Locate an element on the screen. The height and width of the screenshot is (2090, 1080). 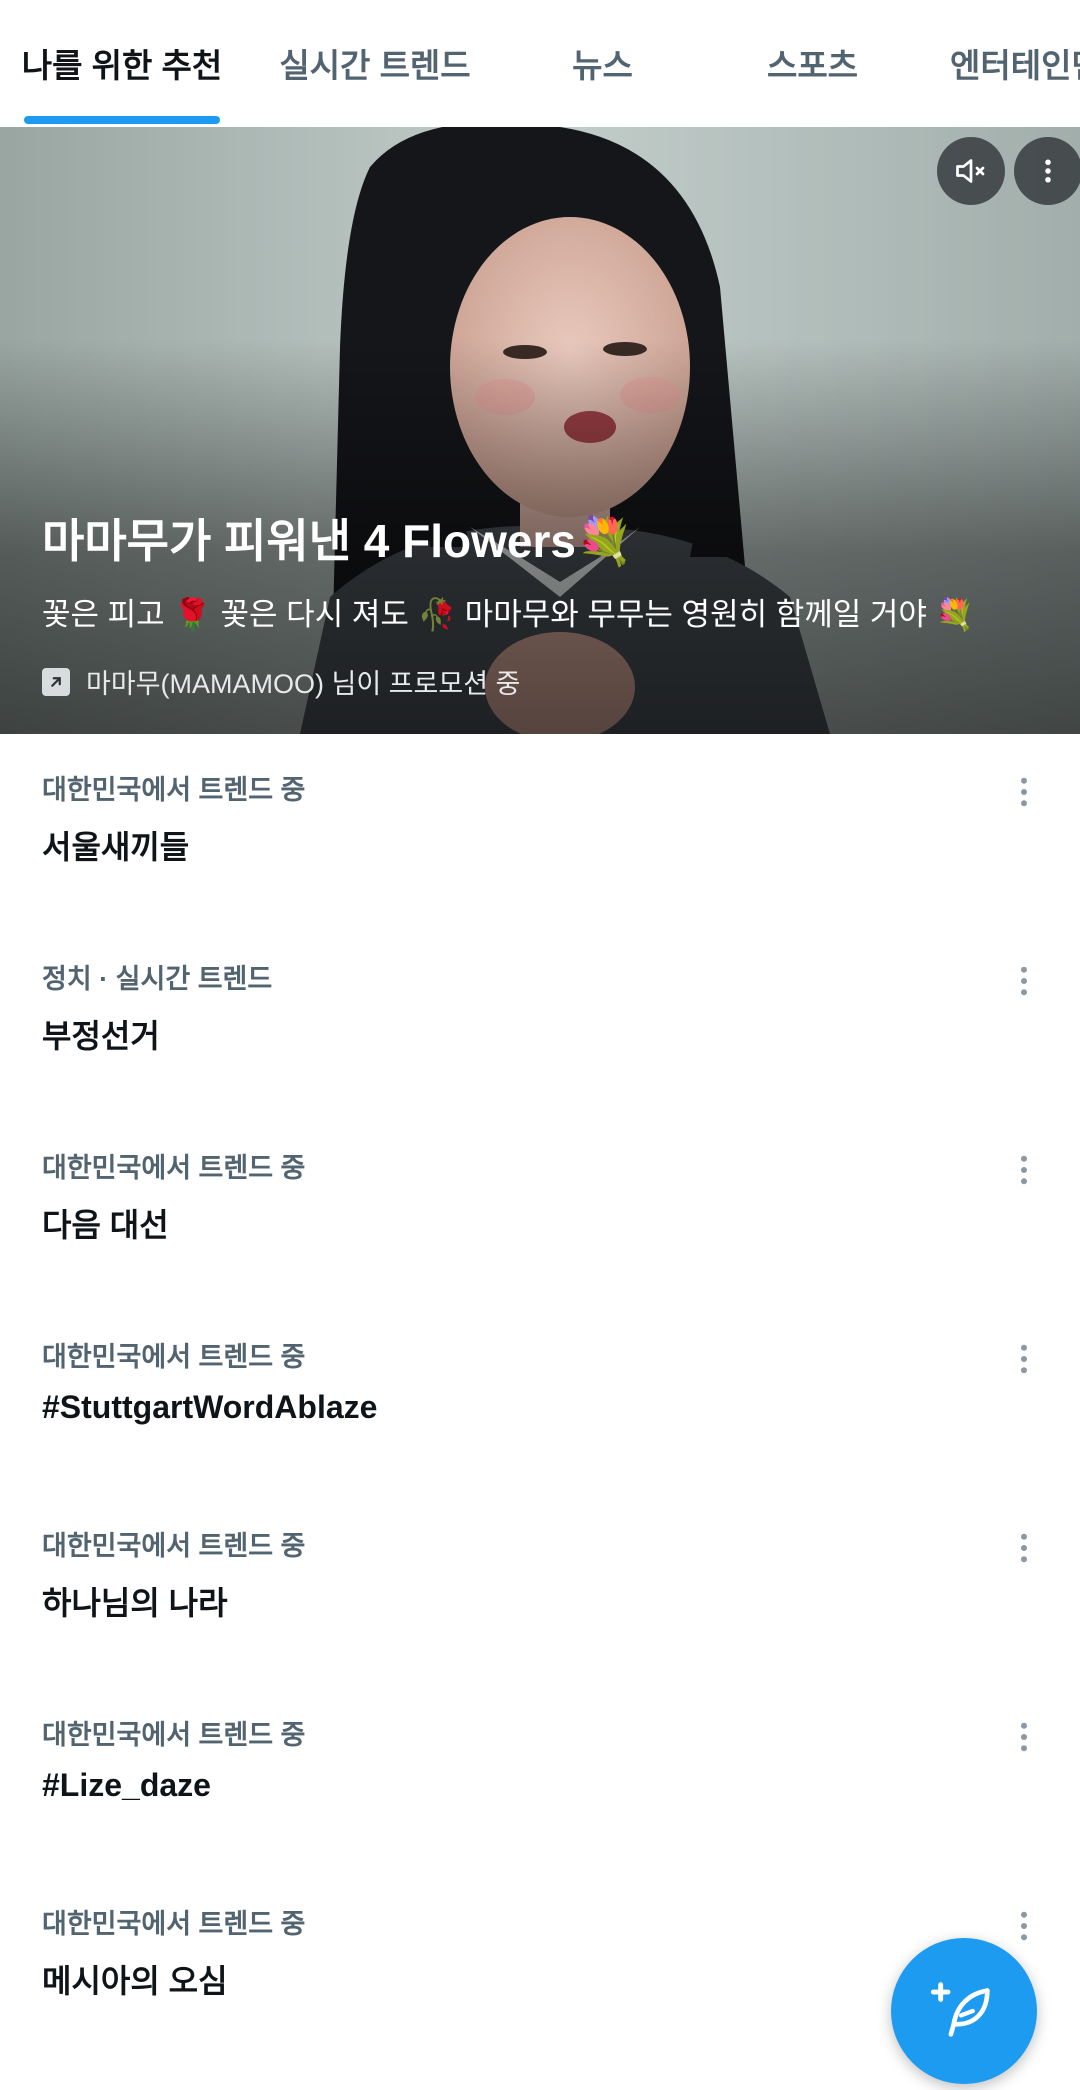
hero-more-button is located at coordinates (1047, 171).